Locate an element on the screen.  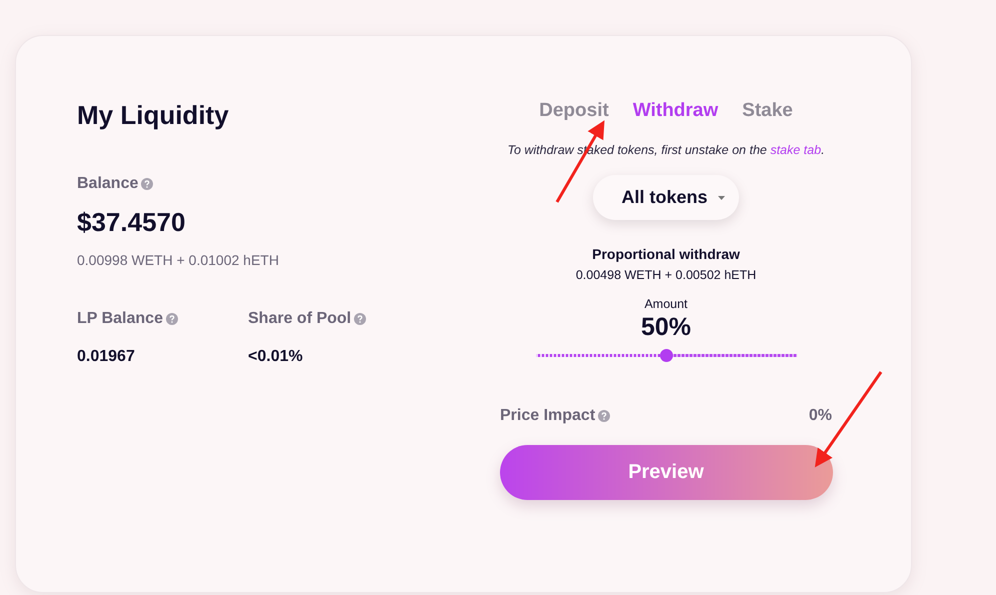
stake-tab-link: stake tab is located at coordinates (796, 150).